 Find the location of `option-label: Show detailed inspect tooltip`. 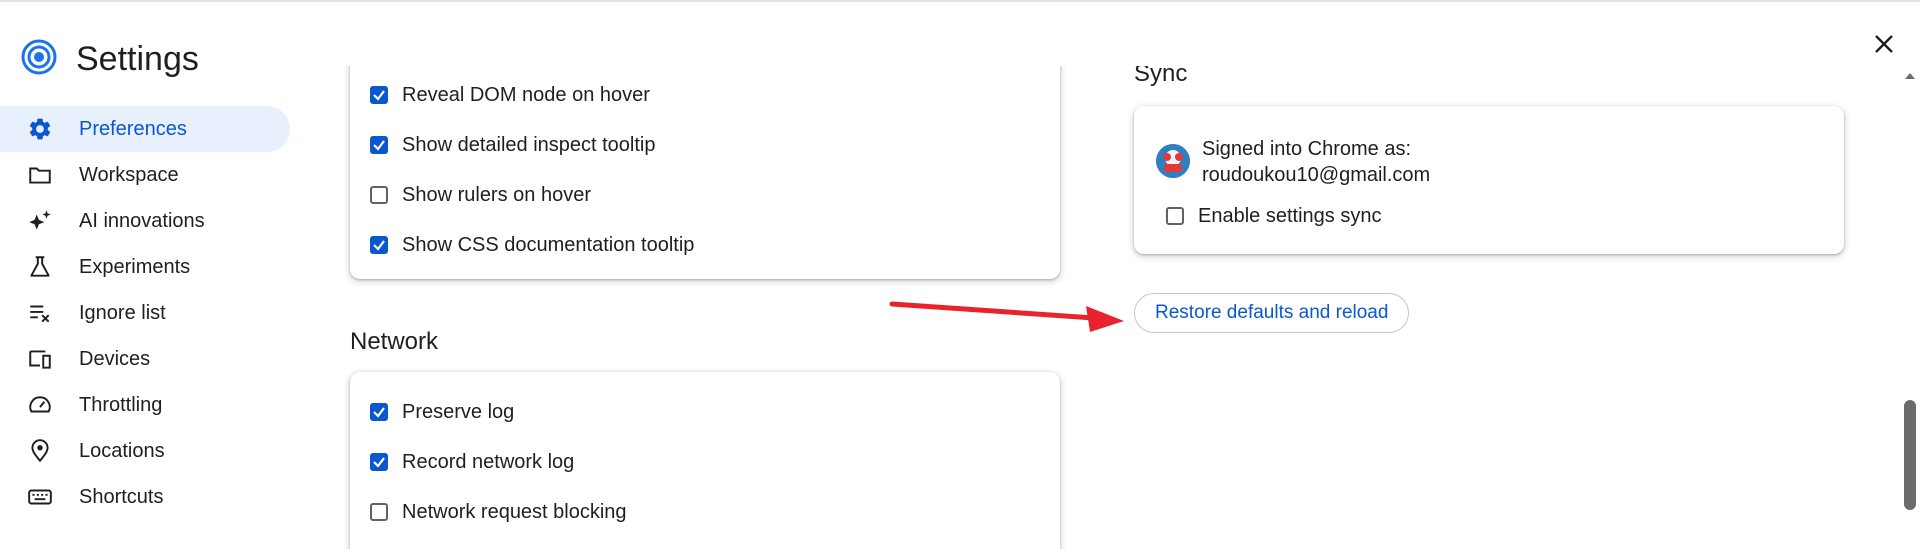

option-label: Show detailed inspect tooltip is located at coordinates (529, 144).